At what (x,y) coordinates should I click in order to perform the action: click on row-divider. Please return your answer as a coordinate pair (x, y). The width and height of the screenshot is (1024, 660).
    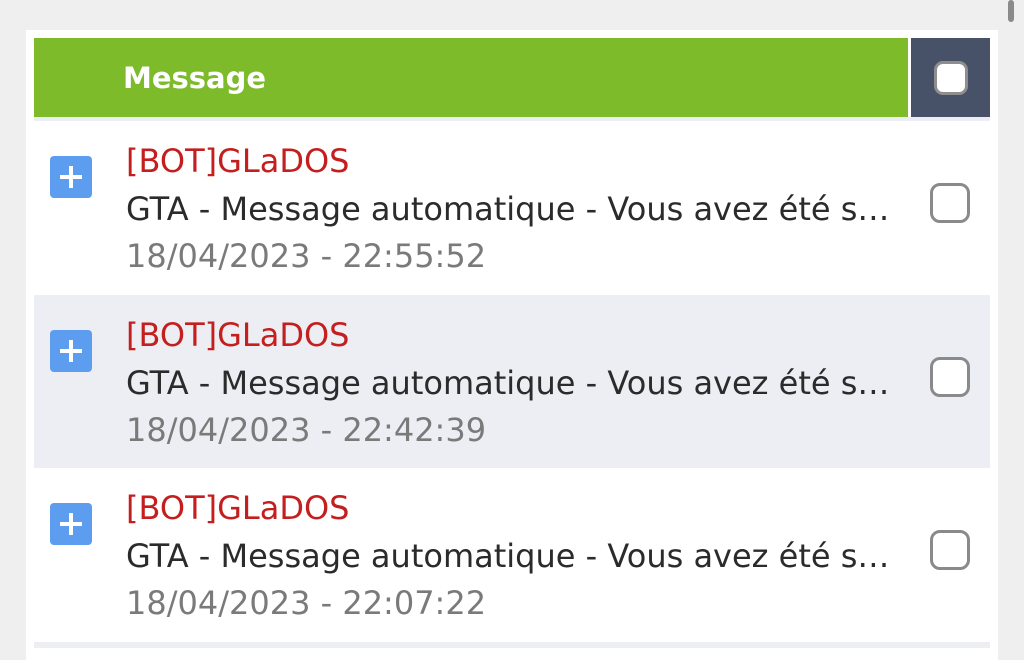
    Looking at the image, I should click on (512, 645).